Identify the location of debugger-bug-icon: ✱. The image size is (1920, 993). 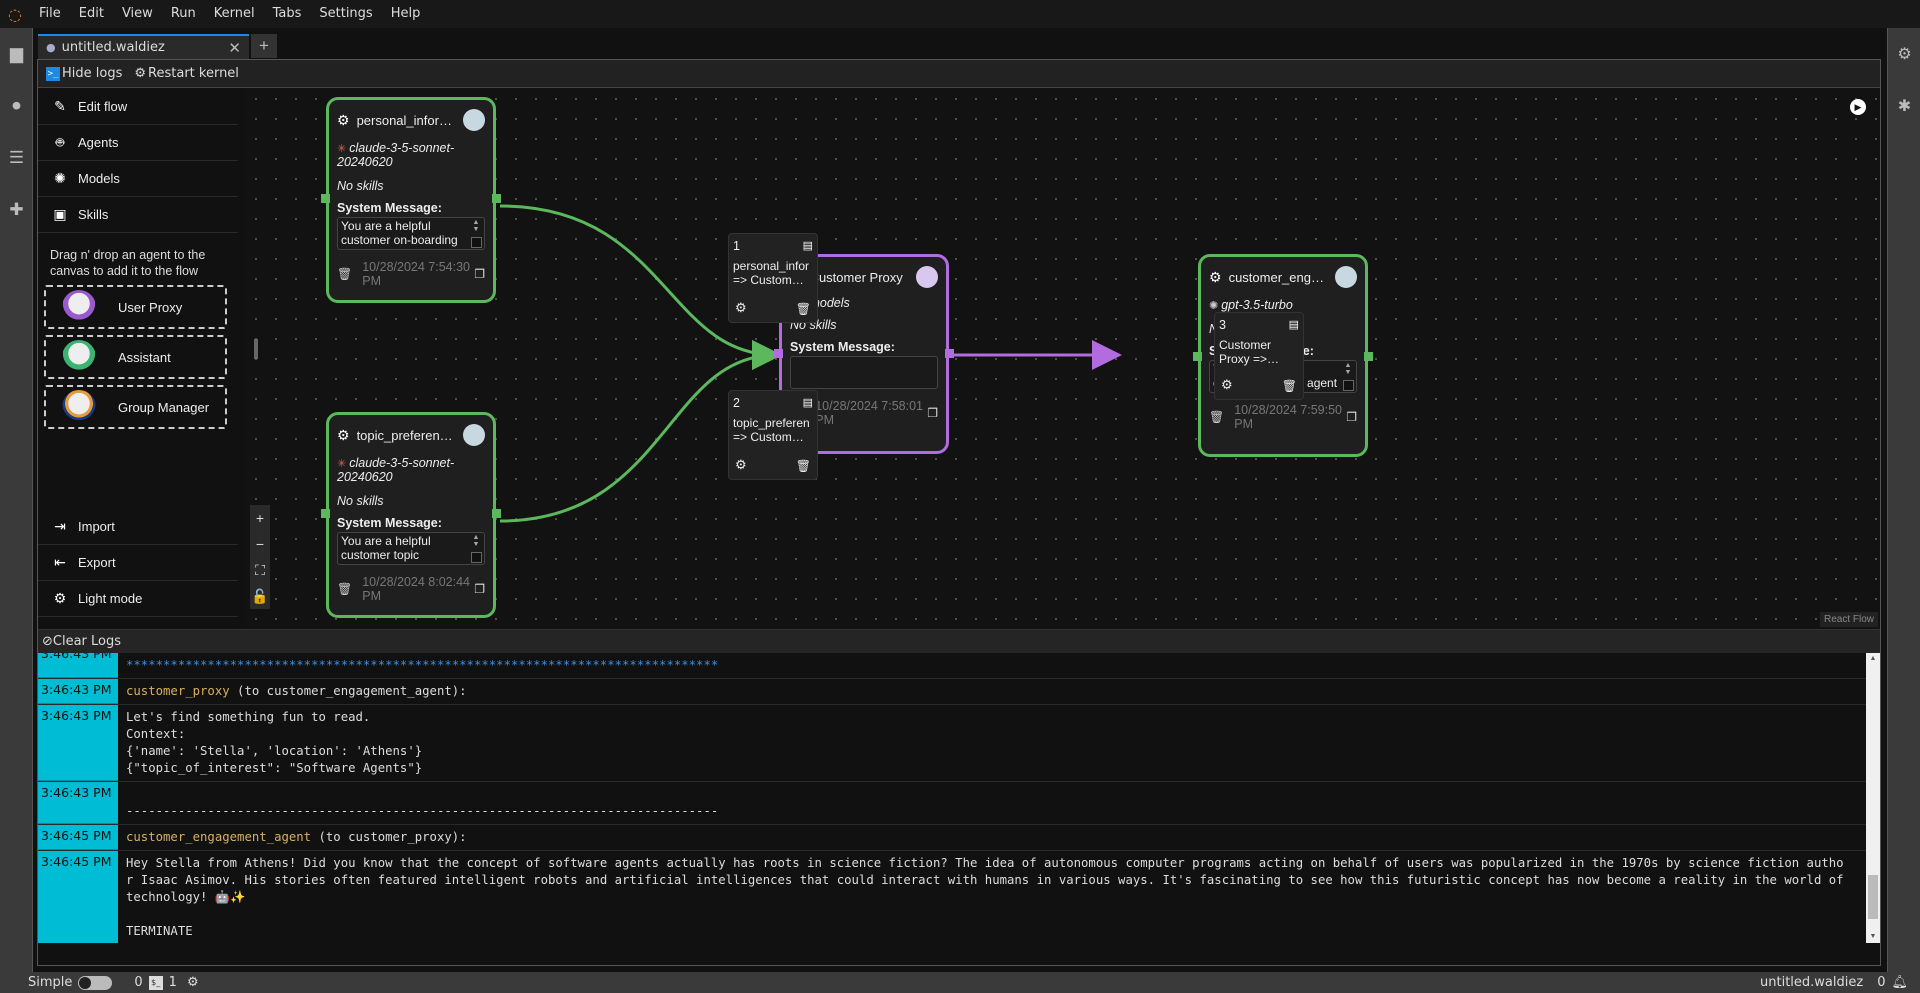
(1904, 106).